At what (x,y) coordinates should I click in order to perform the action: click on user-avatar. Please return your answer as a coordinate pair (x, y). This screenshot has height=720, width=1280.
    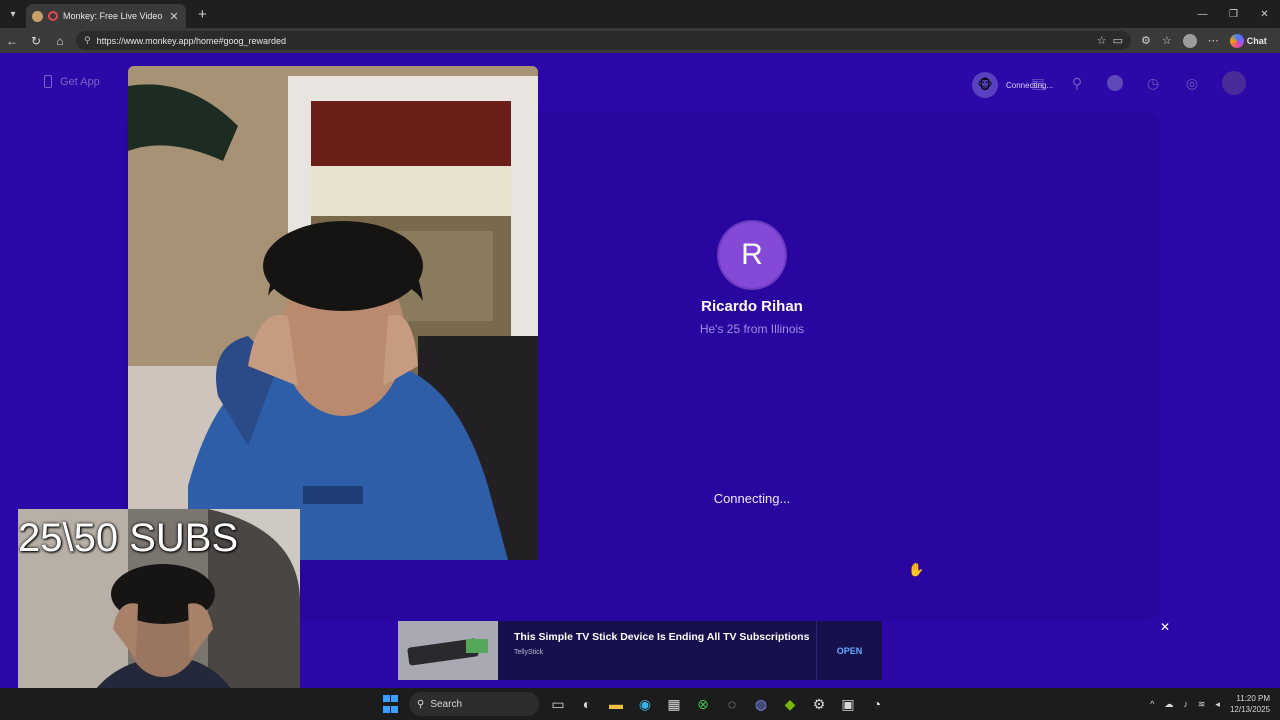
    Looking at the image, I should click on (1234, 83).